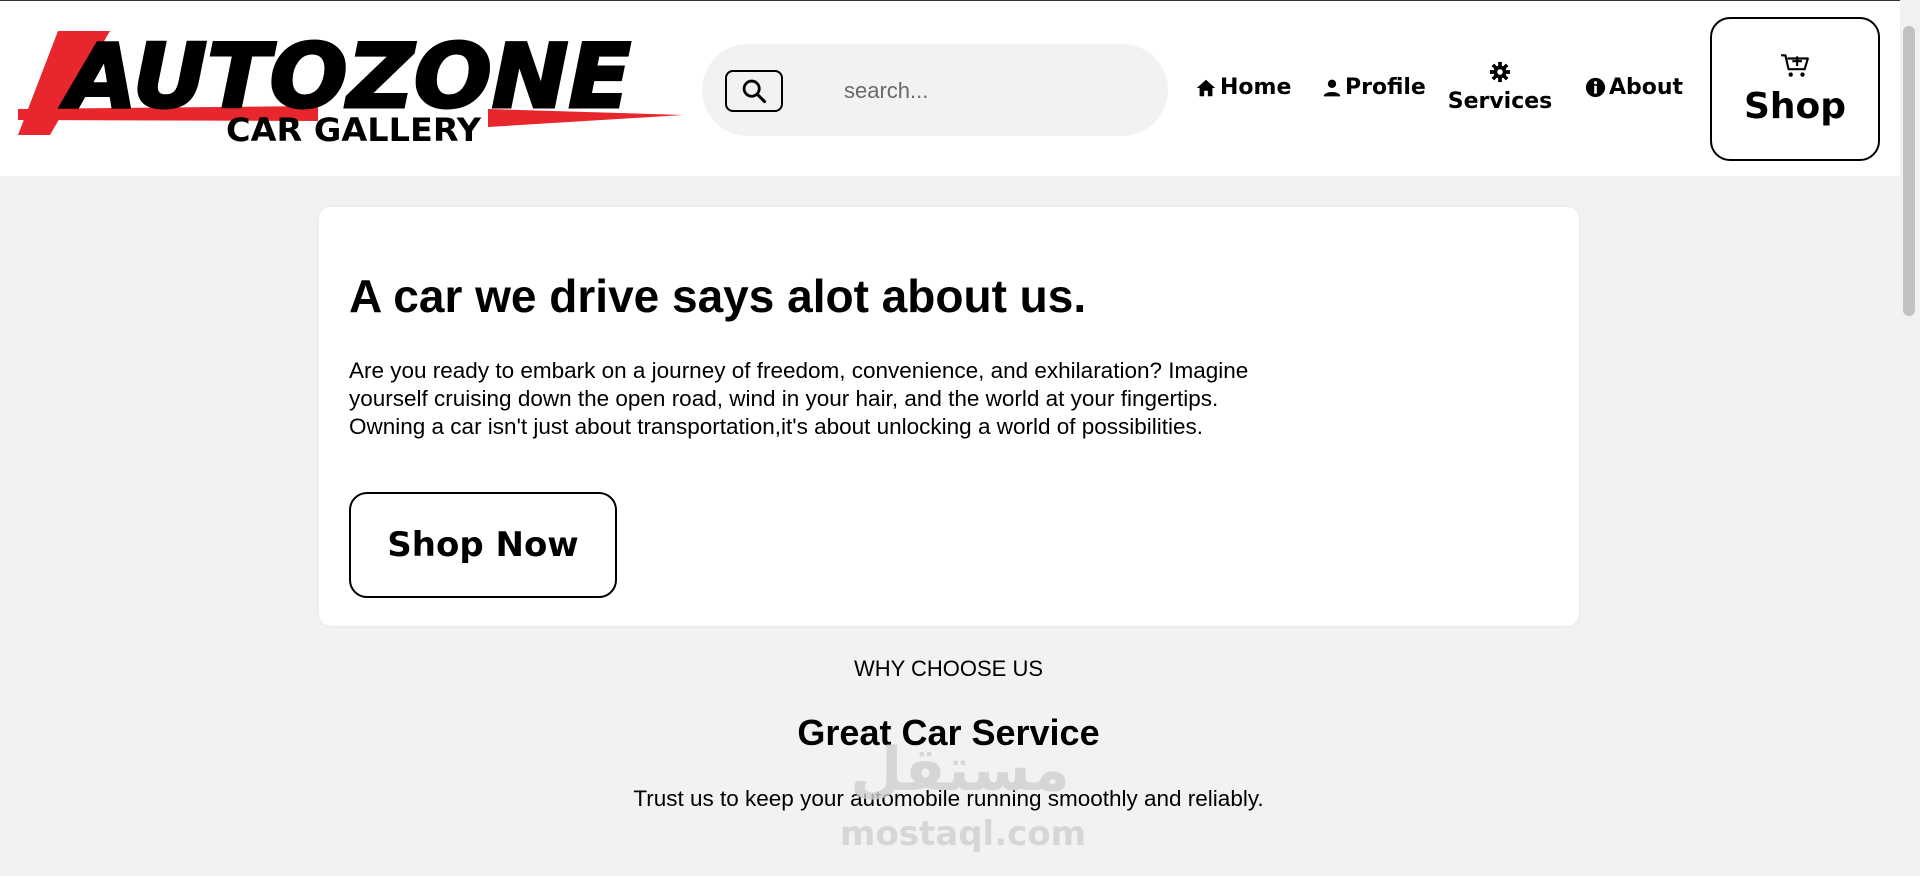  What do you see at coordinates (1206, 87) in the screenshot?
I see `home-icon` at bounding box center [1206, 87].